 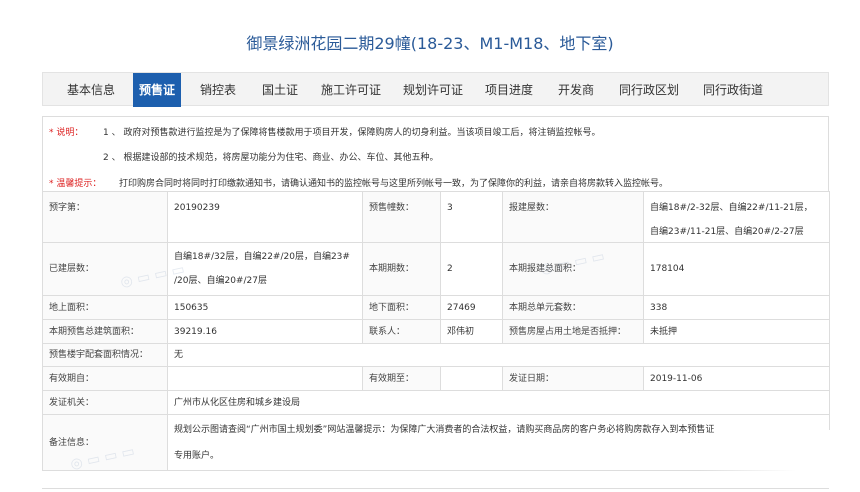 What do you see at coordinates (736, 307) in the screenshot?
I see `units-value: 338` at bounding box center [736, 307].